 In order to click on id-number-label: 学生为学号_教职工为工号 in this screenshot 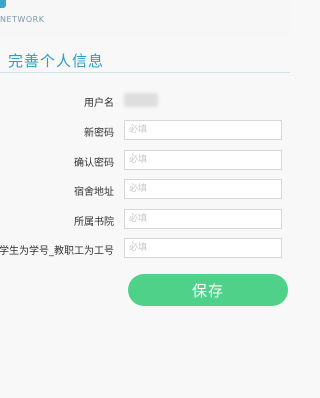, I will do `click(57, 251)`.